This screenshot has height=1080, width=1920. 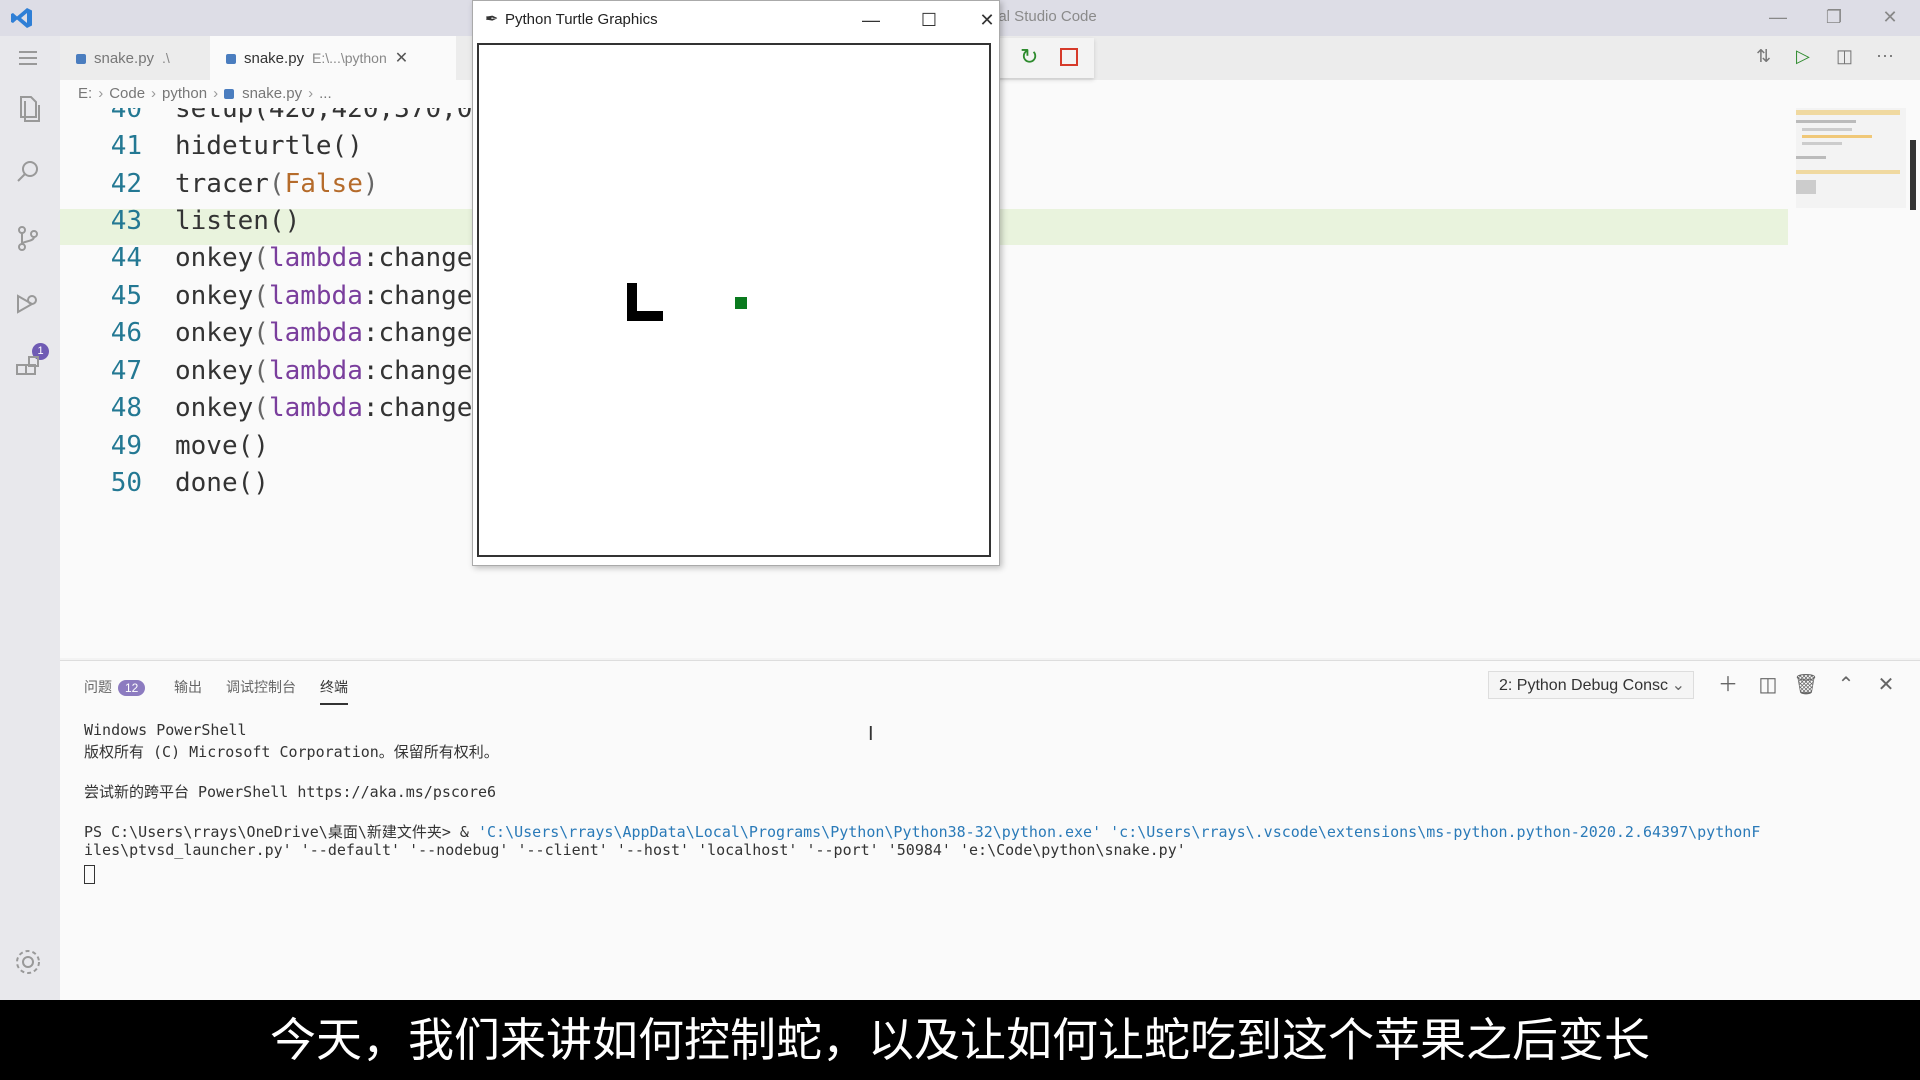 I want to click on line-number: 41, so click(x=126, y=146).